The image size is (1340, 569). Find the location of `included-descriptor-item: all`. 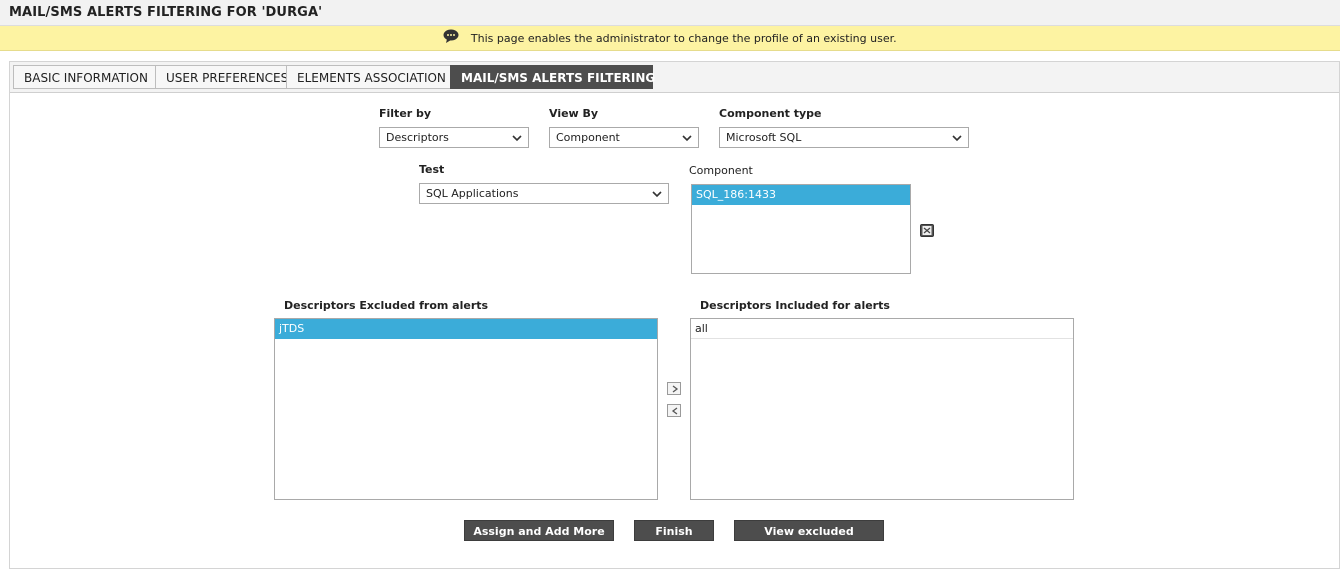

included-descriptor-item: all is located at coordinates (882, 329).